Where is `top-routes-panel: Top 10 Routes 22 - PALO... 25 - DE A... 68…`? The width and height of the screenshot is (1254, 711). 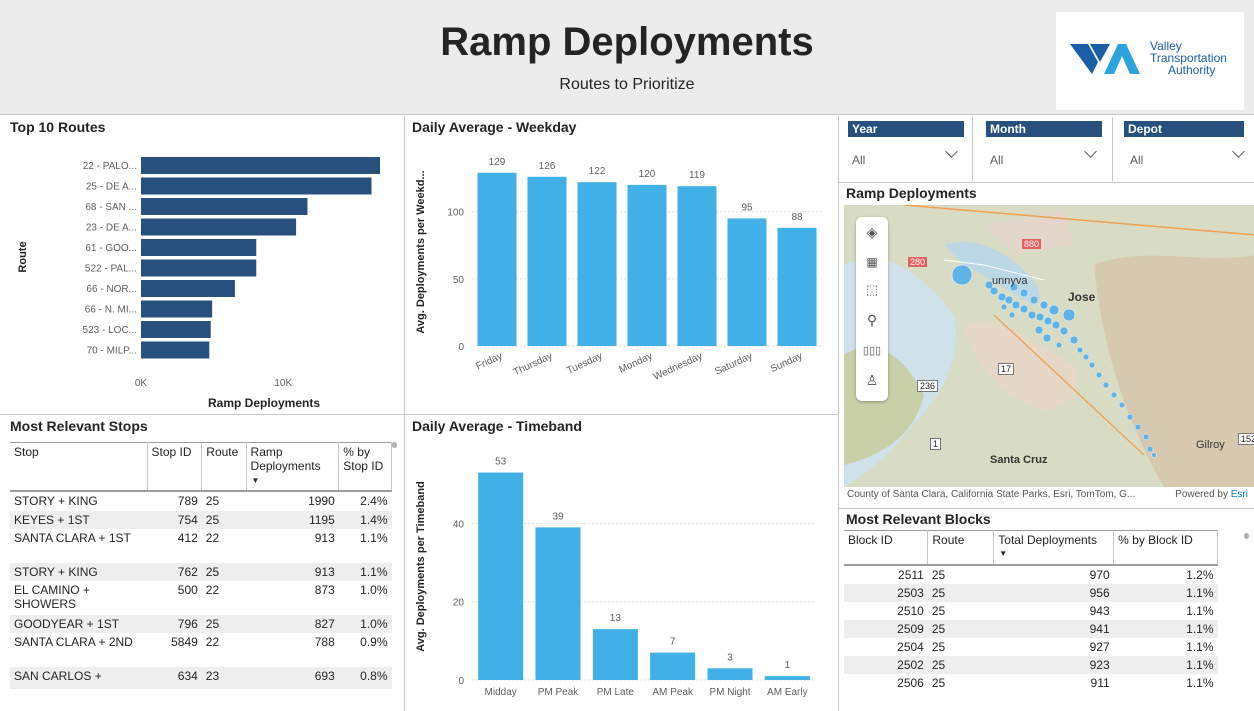
top-routes-panel: Top 10 Routes 22 - PALO... 25 - DE A... 68… is located at coordinates (204, 265).